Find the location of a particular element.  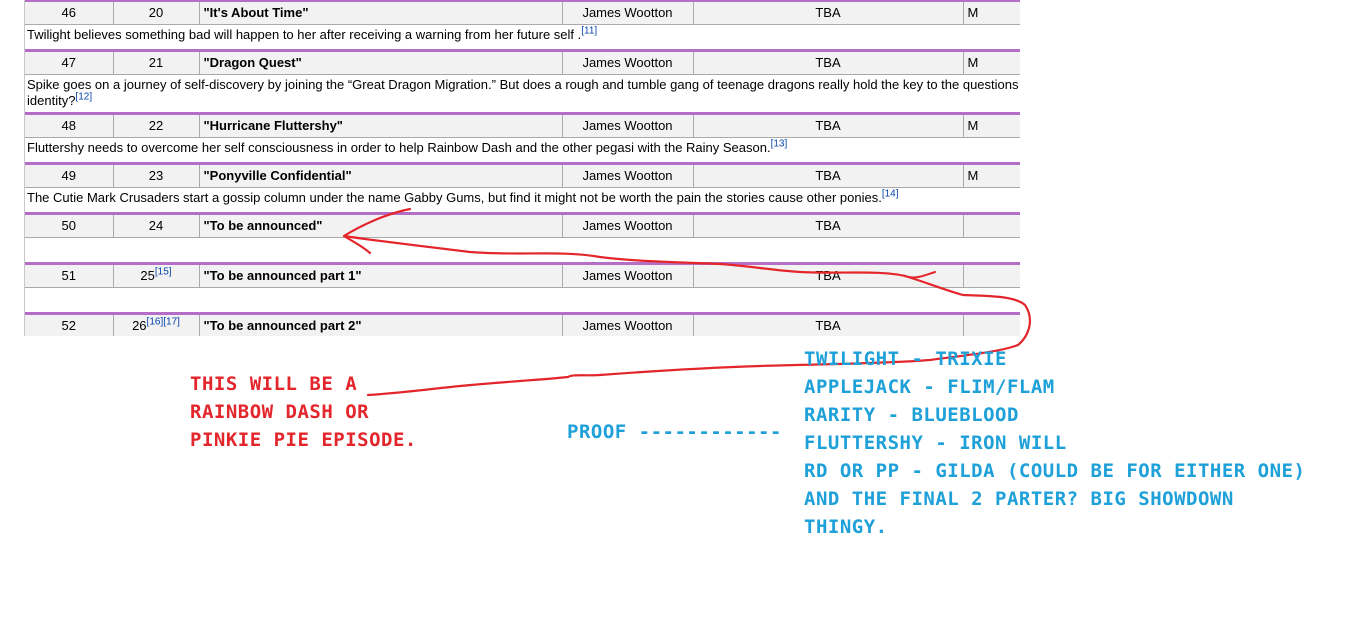

overall-number: 51 is located at coordinates (69, 275).